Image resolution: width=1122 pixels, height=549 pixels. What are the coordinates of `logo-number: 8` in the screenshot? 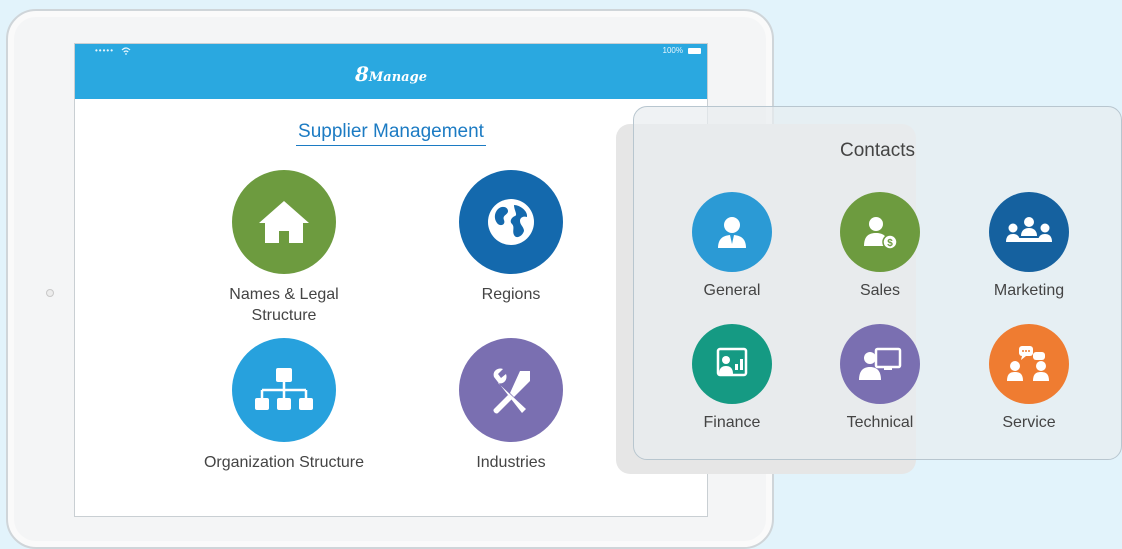 It's located at (362, 74).